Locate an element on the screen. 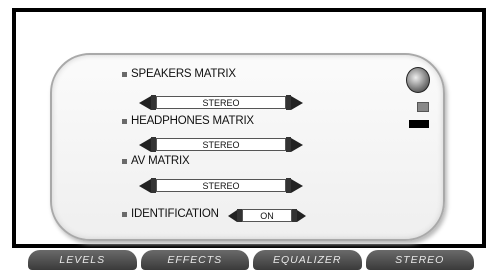 The height and width of the screenshot is (272, 500). tab-stereo: STEREO is located at coordinates (419, 260).